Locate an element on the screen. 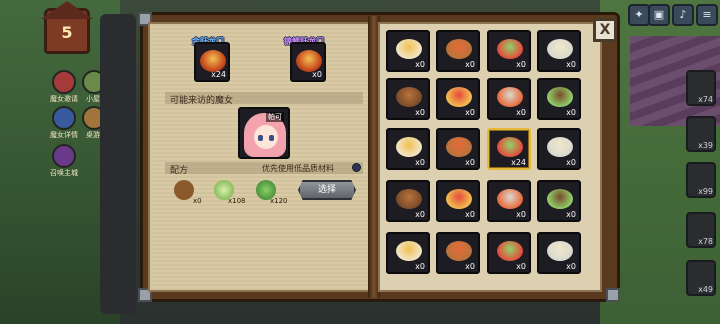 This screenshot has height=324, width=720. house-roof is located at coordinates (67, 10).